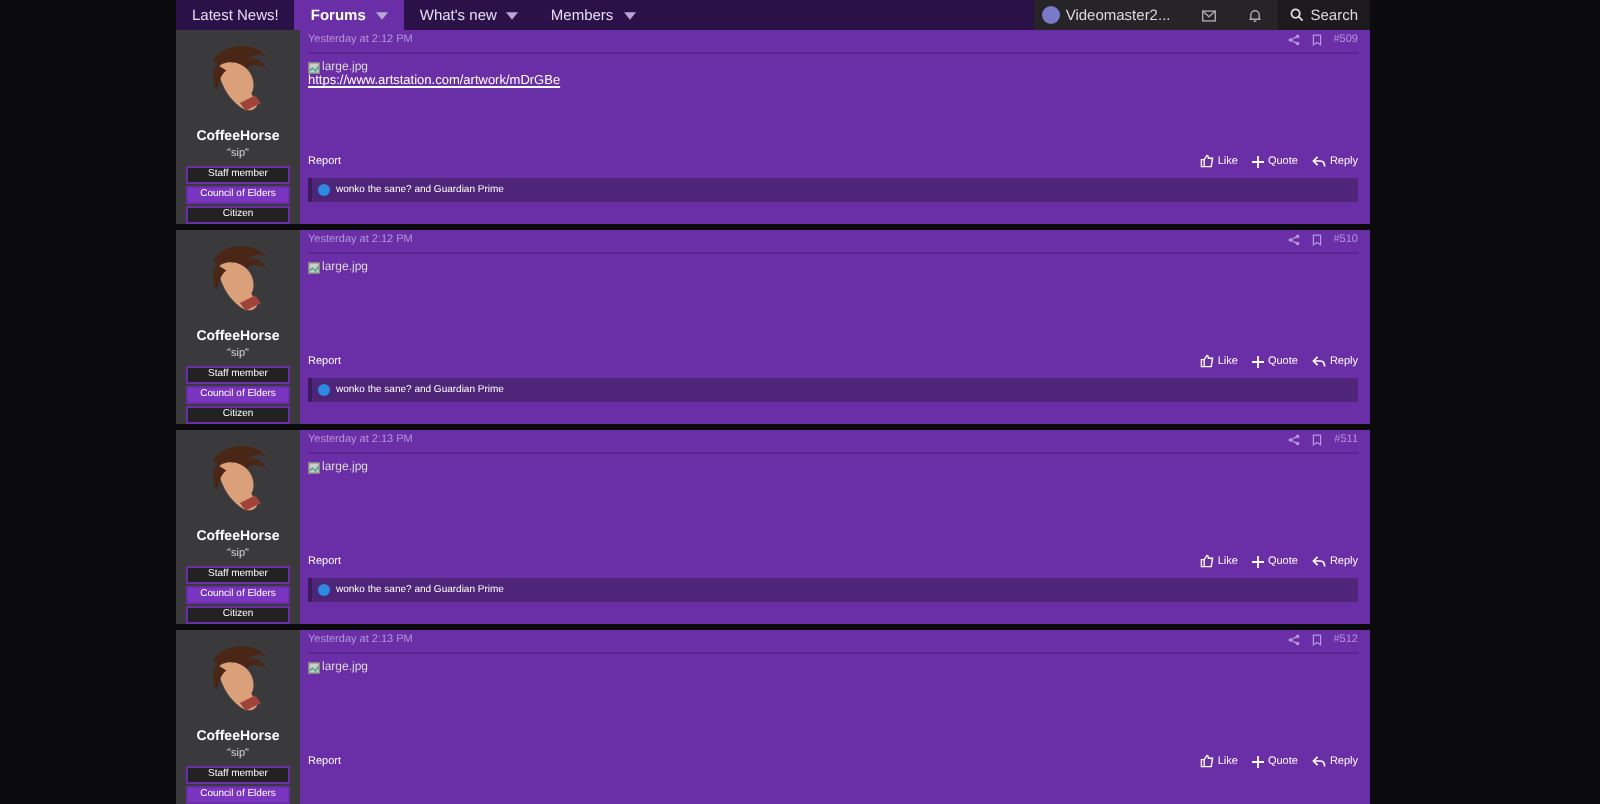  What do you see at coordinates (1255, 15) in the screenshot?
I see `bell-icon` at bounding box center [1255, 15].